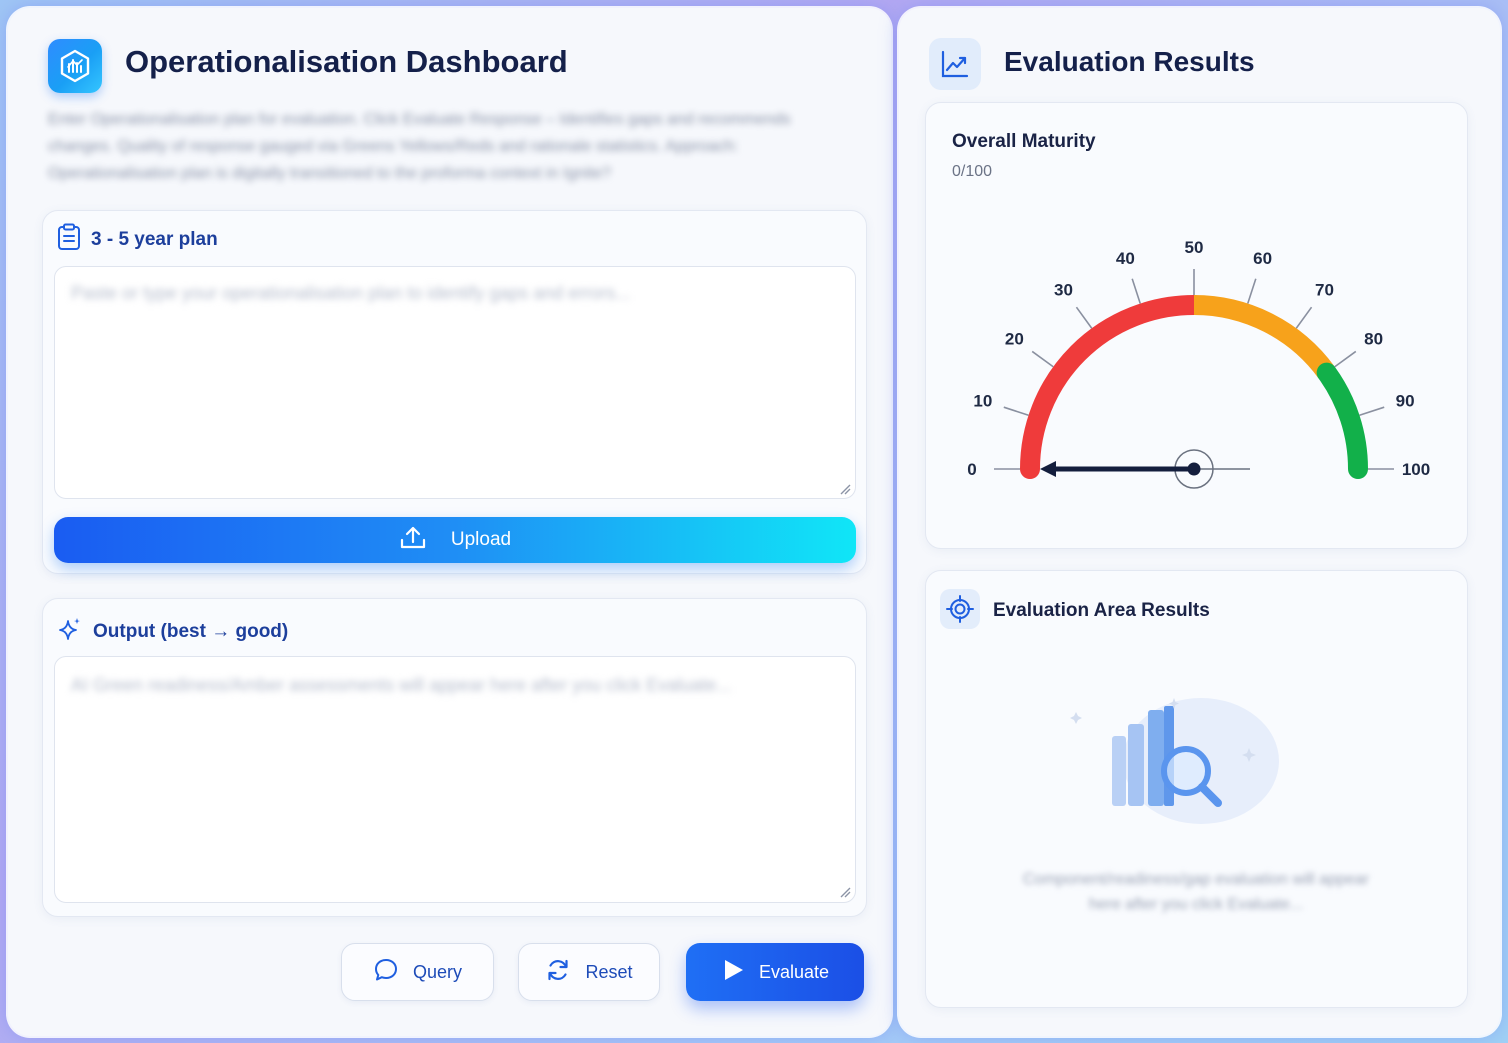 The image size is (1508, 1043). What do you see at coordinates (1373, 339) in the screenshot?
I see `gauge-tick-label: 80` at bounding box center [1373, 339].